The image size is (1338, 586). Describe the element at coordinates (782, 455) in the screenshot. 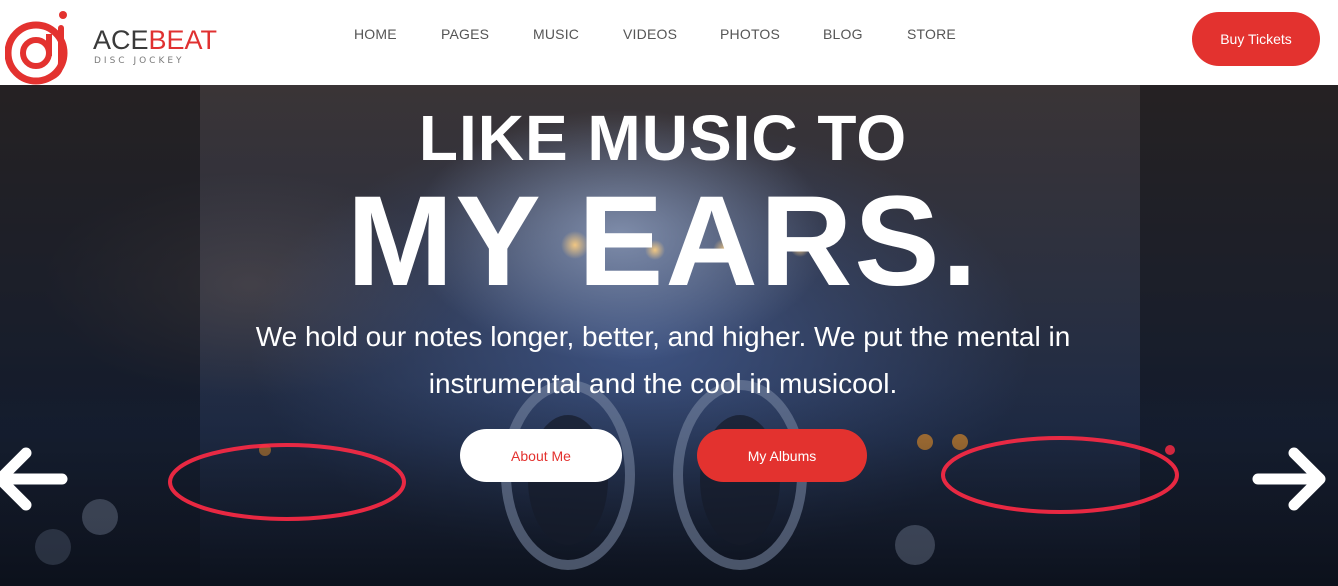

I see `my-albums-button: My Albums` at that location.